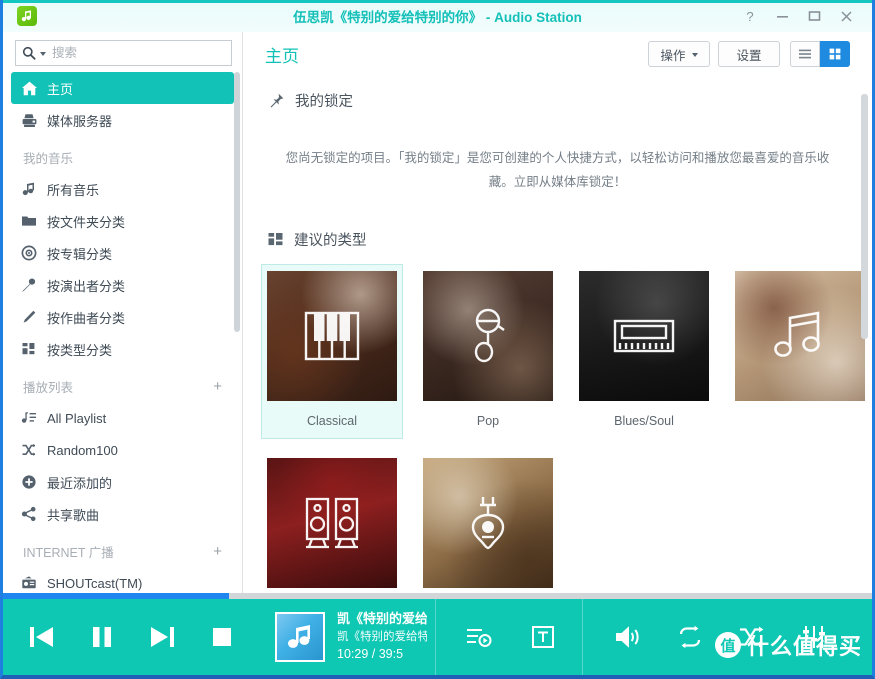 This screenshot has width=875, height=679. What do you see at coordinates (29, 53) in the screenshot?
I see `search-icon` at bounding box center [29, 53].